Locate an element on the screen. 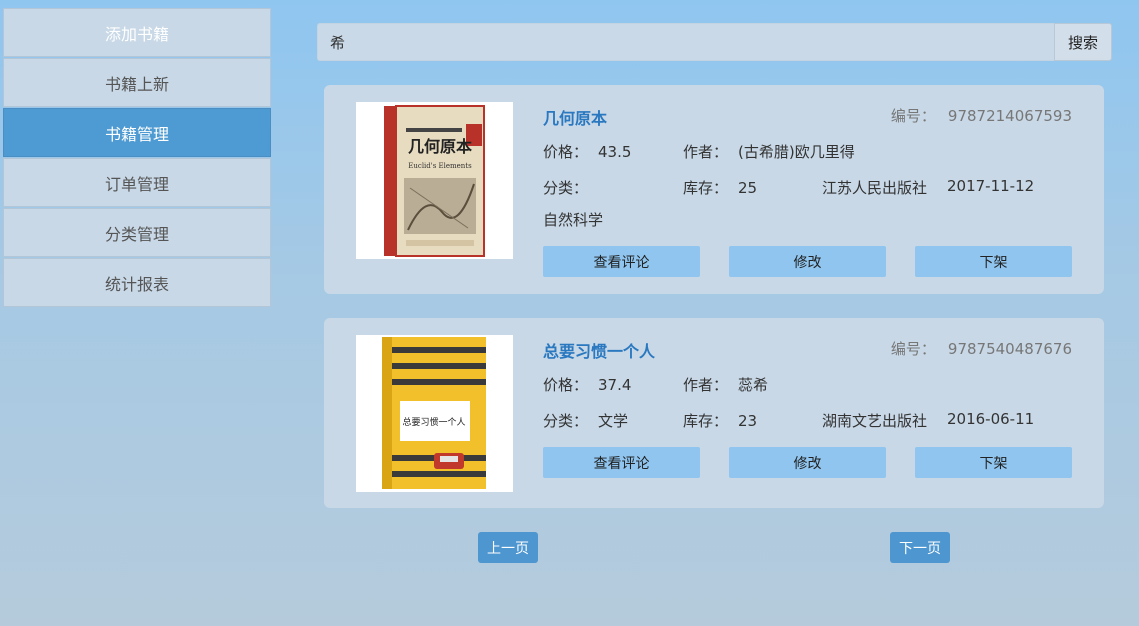 The image size is (1139, 626). search-bar: 搜索 is located at coordinates (714, 42).